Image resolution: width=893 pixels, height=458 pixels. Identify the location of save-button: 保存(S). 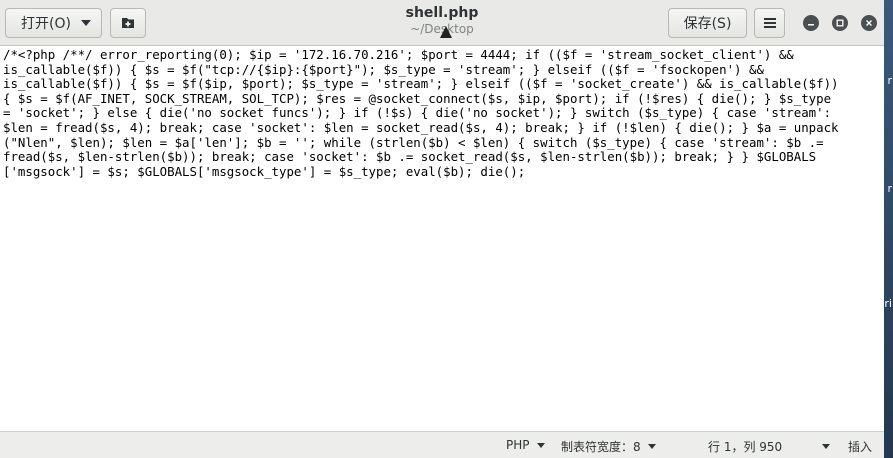
(707, 22).